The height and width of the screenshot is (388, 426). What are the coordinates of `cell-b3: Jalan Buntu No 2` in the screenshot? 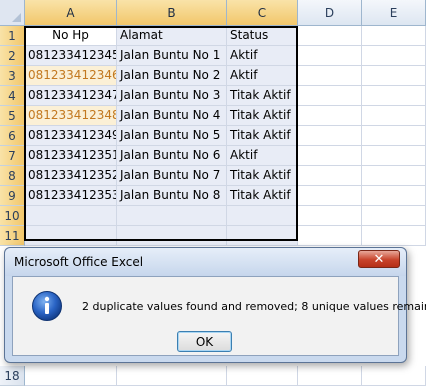 It's located at (172, 76).